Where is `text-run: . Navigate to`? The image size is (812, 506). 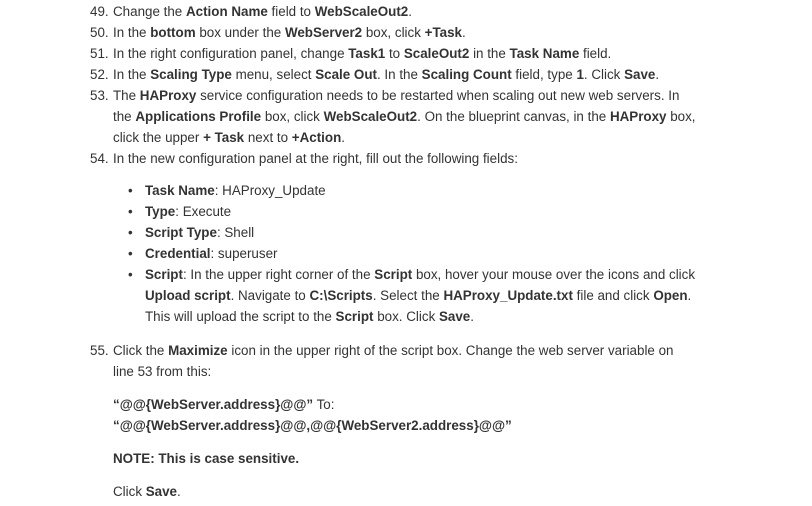 text-run: . Navigate to is located at coordinates (270, 295).